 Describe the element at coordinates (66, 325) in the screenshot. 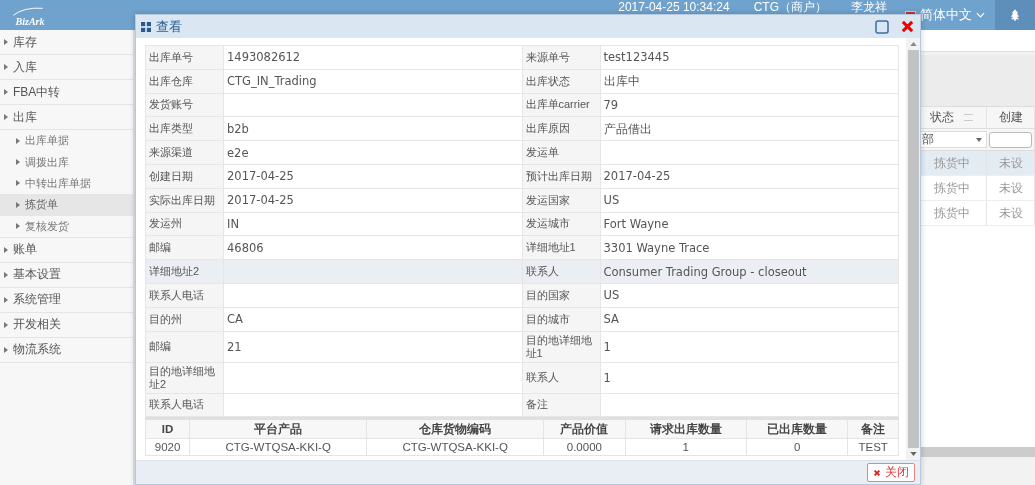

I see `menu-item: 开发相关` at that location.